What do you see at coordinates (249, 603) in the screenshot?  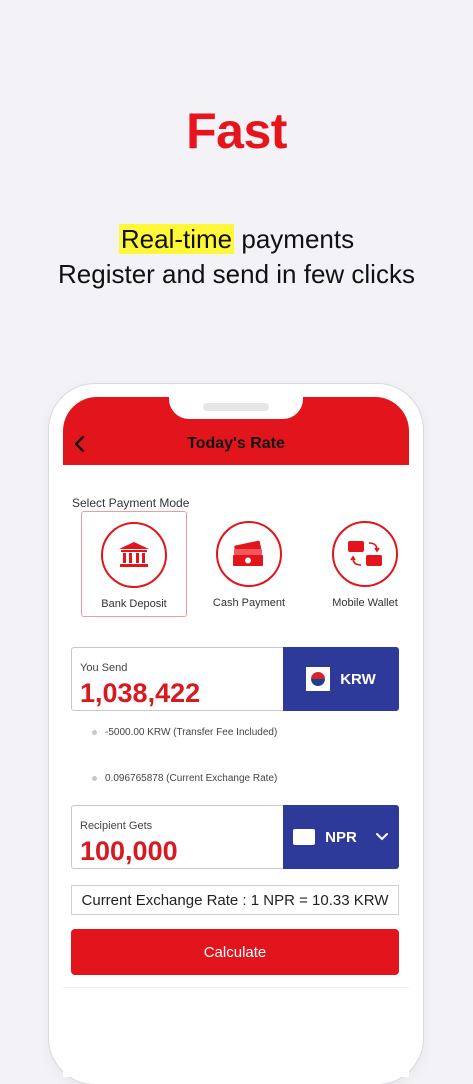 I see `payment-mode-label-cash: Cash Payment` at bounding box center [249, 603].